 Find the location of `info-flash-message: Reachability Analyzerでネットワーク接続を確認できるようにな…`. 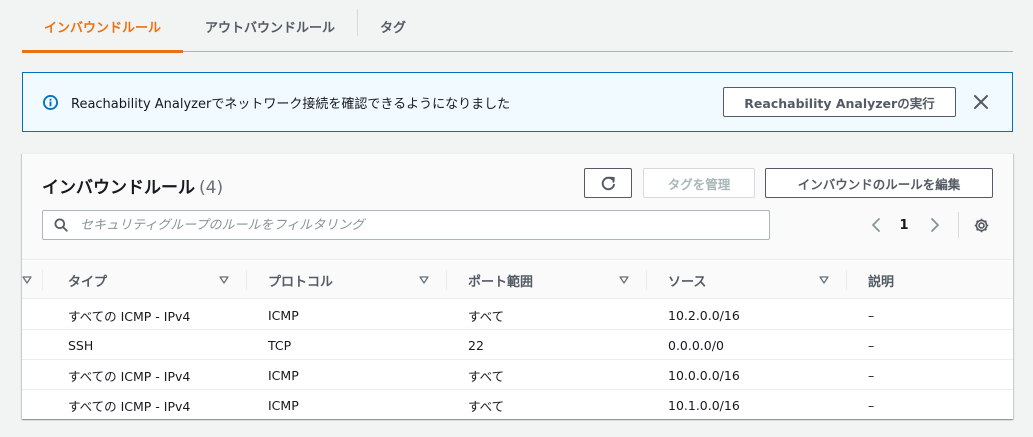

info-flash-message: Reachability Analyzerでネットワーク接続を確認できるようにな… is located at coordinates (291, 104).